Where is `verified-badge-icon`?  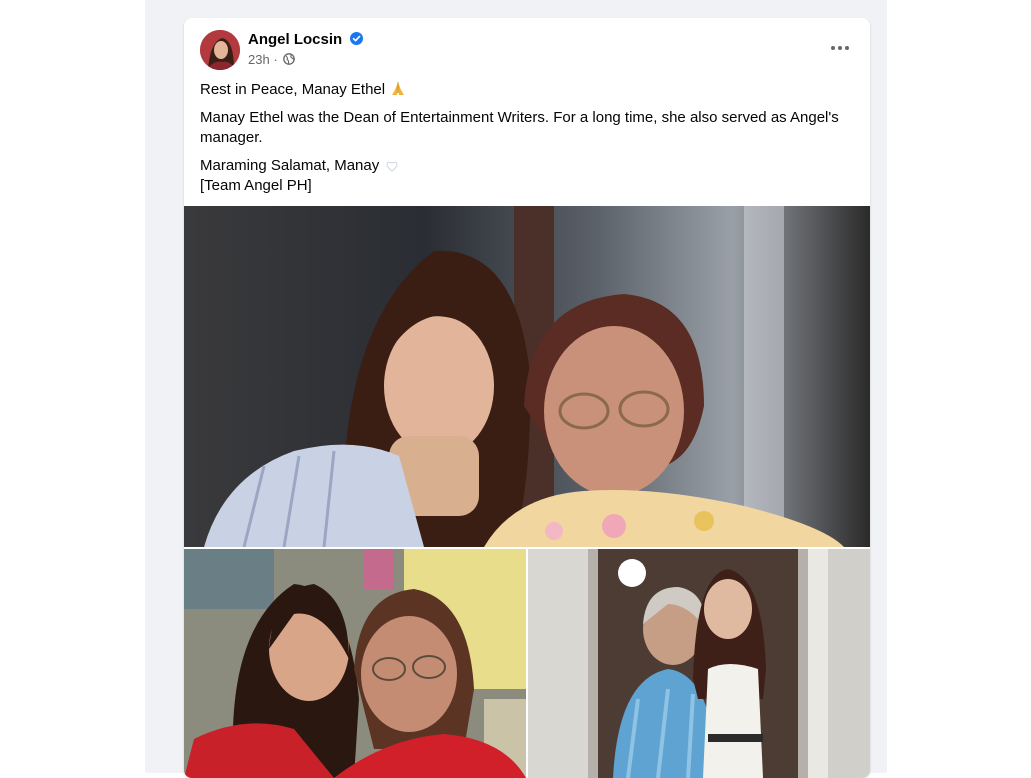 verified-badge-icon is located at coordinates (357, 38).